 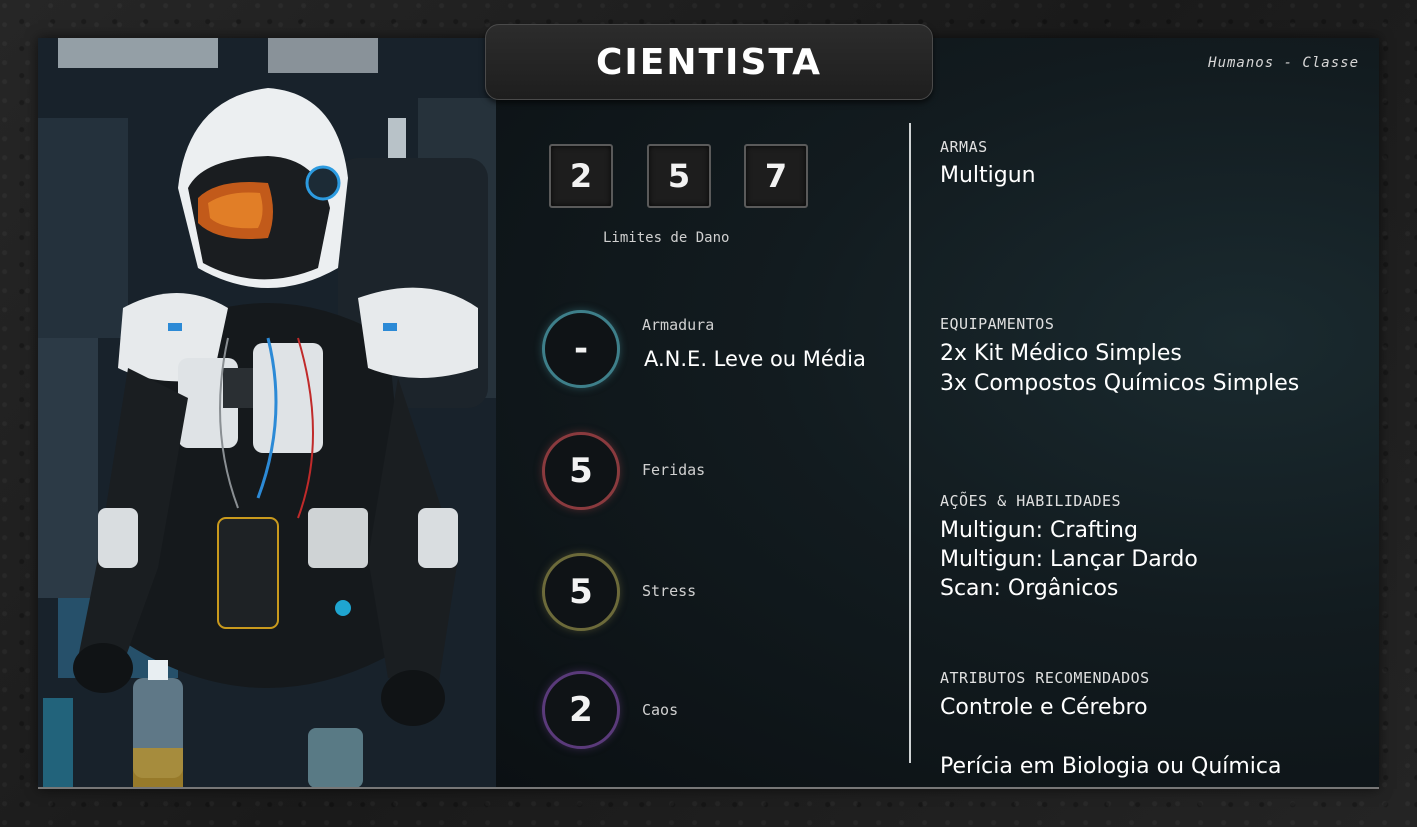 What do you see at coordinates (581, 471) in the screenshot?
I see `wounds-circle: 5` at bounding box center [581, 471].